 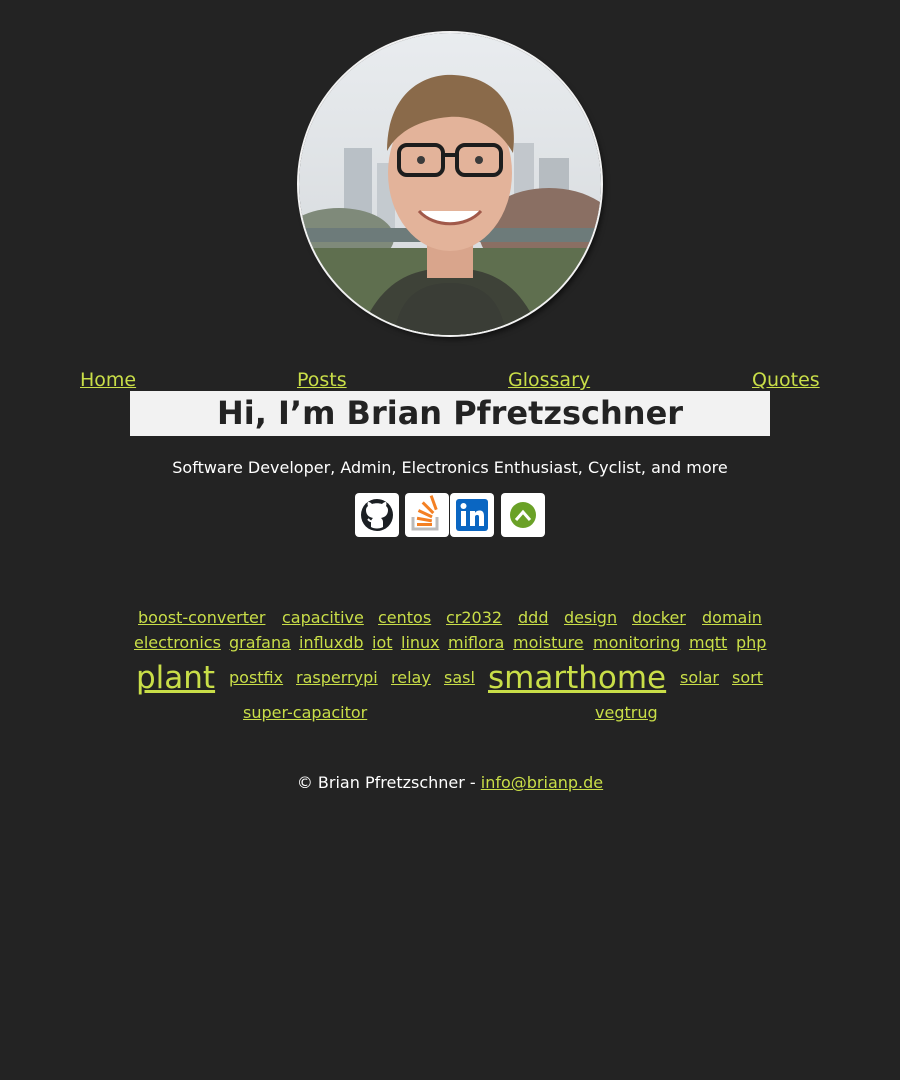 I want to click on tag-link: postfix, so click(x=256, y=678).